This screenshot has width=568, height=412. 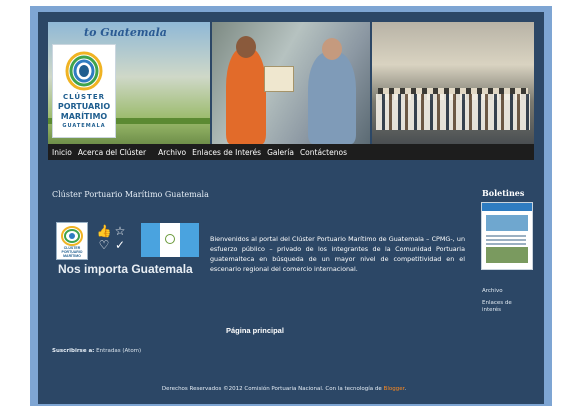 What do you see at coordinates (332, 98) in the screenshot?
I see `person-right` at bounding box center [332, 98].